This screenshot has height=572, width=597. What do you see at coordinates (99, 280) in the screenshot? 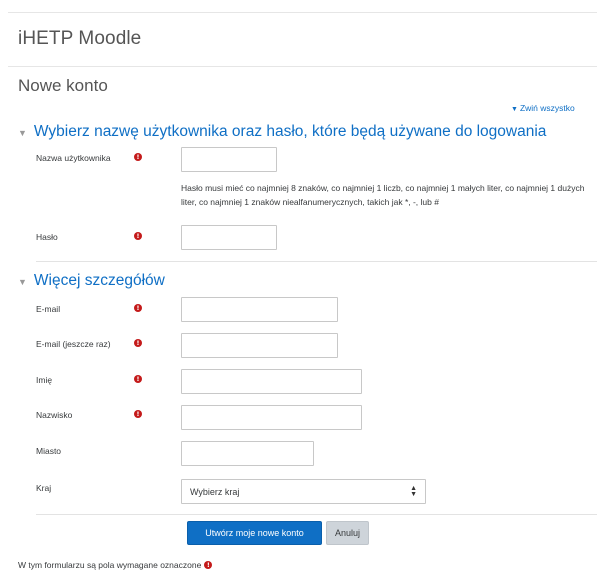
I see `section-details-title: Więcej szczegółów` at bounding box center [99, 280].